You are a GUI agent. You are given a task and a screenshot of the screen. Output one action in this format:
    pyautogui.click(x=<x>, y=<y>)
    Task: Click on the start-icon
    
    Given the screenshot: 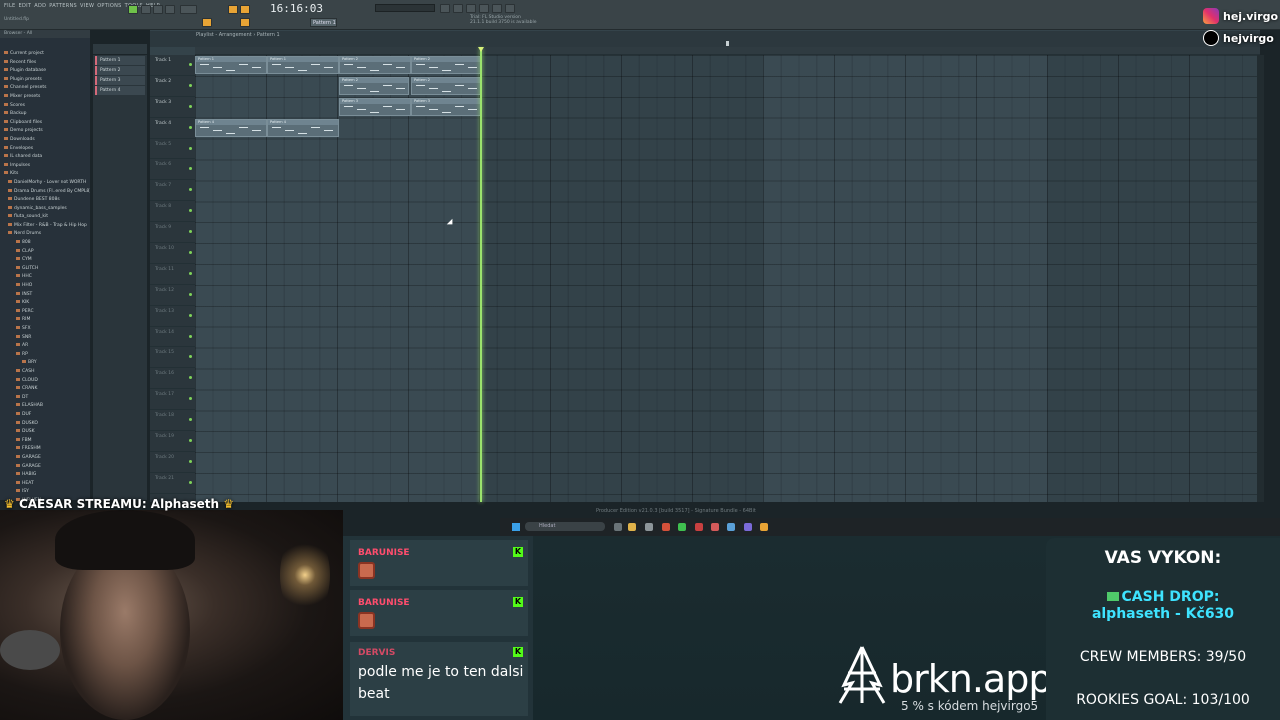 What is the action you would take?
    pyautogui.click(x=516, y=527)
    